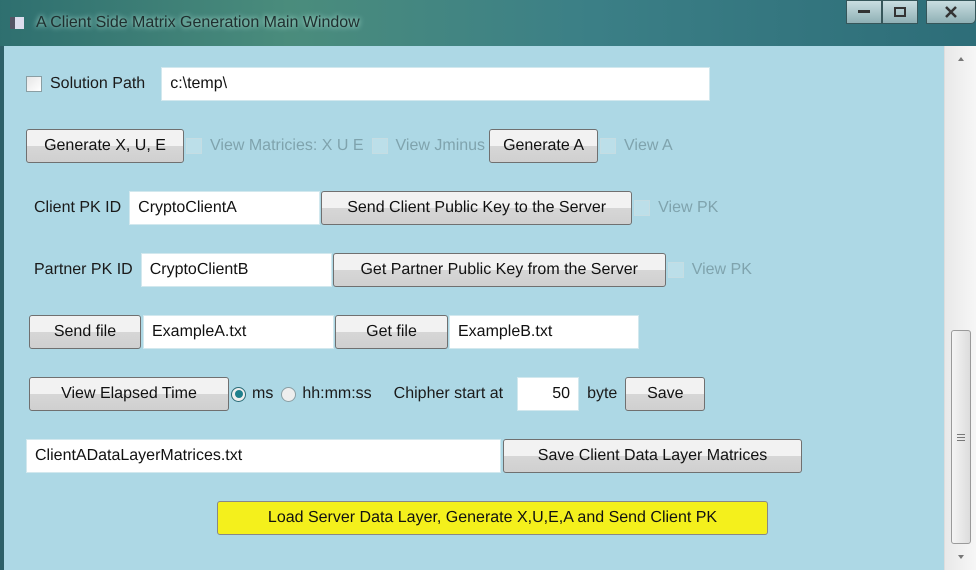 This screenshot has width=976, height=570. I want to click on action-button: Send file, so click(85, 332).